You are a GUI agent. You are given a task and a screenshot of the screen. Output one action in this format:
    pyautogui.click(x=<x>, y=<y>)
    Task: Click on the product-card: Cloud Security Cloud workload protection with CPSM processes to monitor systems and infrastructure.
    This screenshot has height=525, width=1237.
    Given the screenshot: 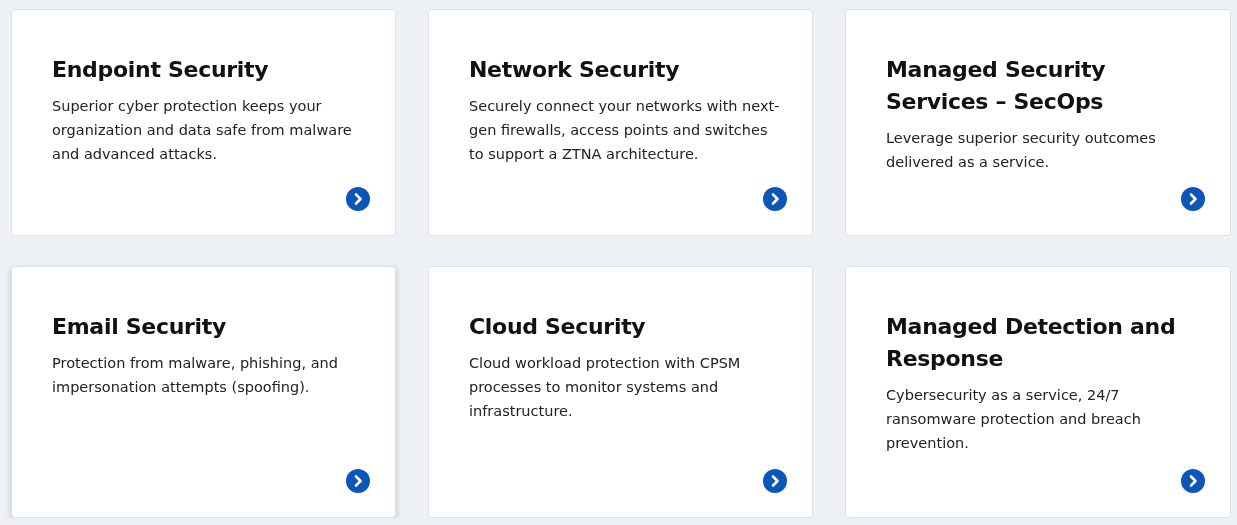 What is the action you would take?
    pyautogui.click(x=620, y=392)
    